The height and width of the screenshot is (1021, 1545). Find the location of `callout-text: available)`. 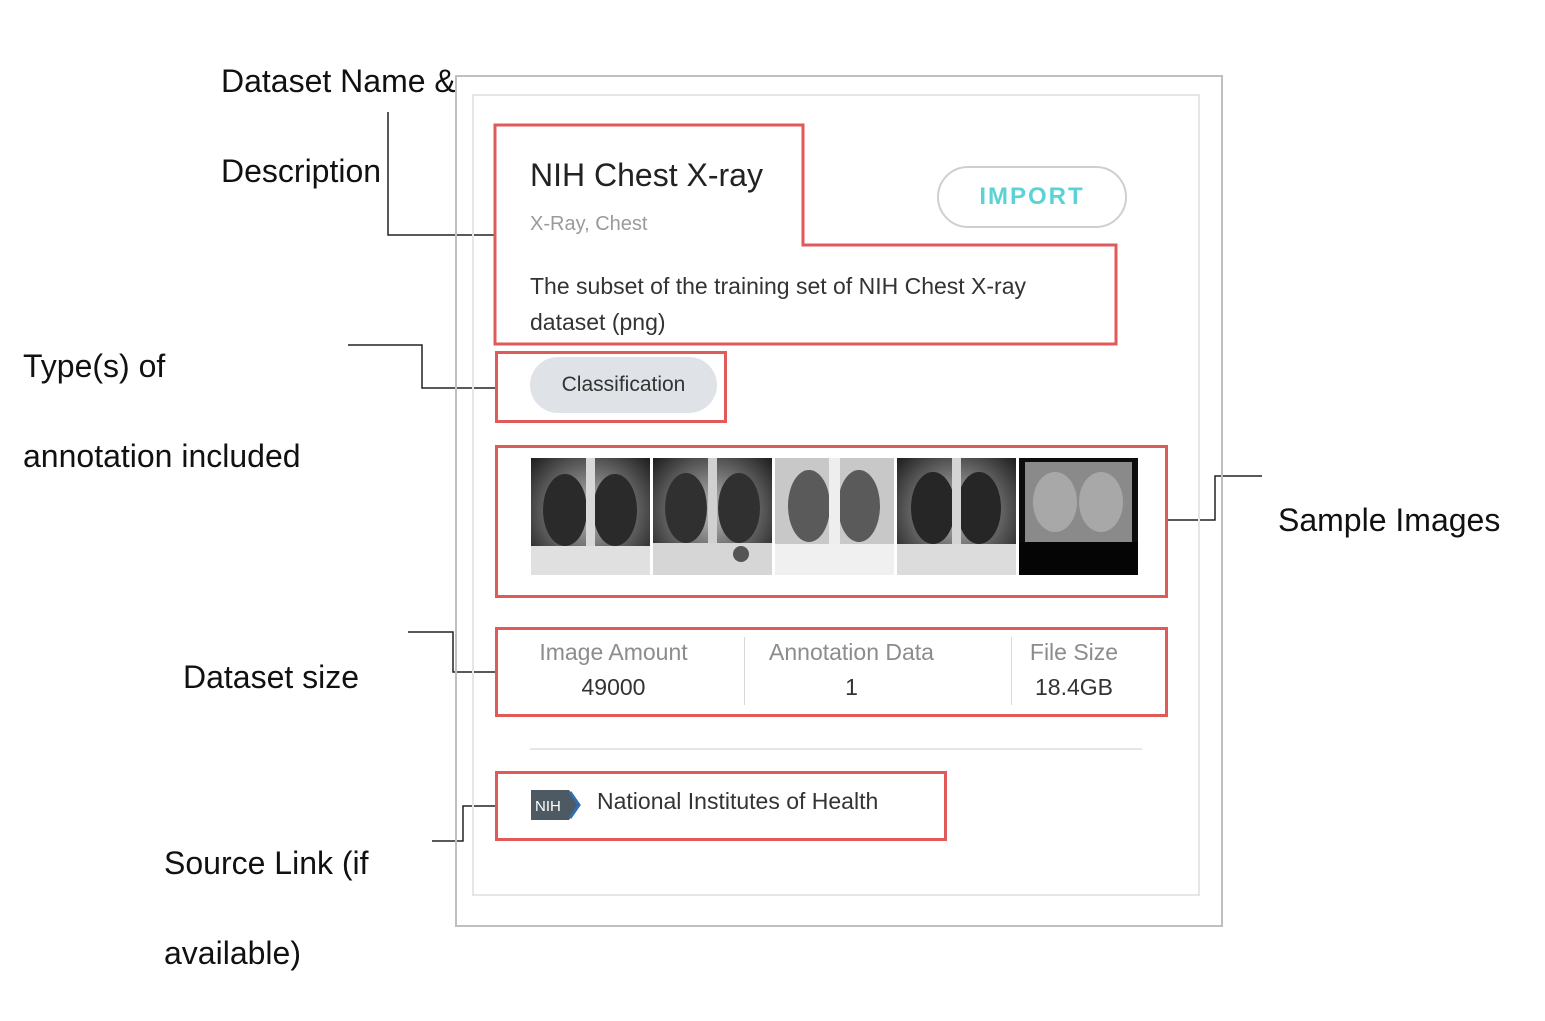

callout-text: available) is located at coordinates (232, 953).